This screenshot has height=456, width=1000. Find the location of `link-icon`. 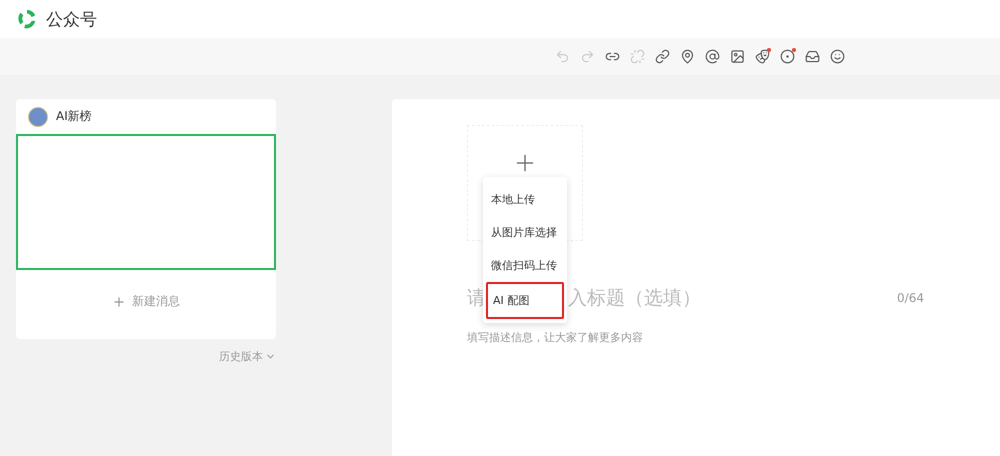

link-icon is located at coordinates (662, 57).